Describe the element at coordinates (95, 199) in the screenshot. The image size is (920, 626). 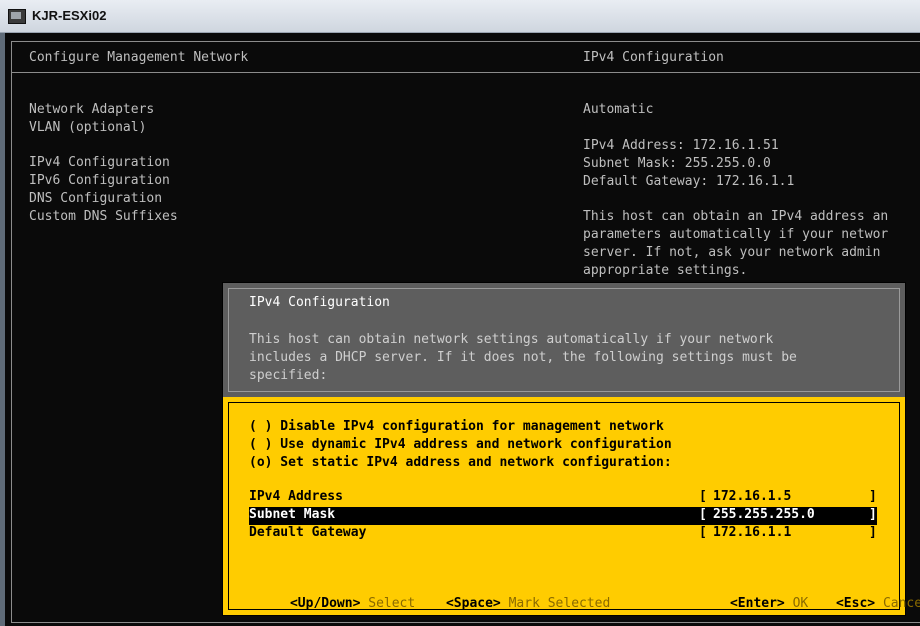
I see `menu-item-dns-configuration: DNS Configuration` at that location.